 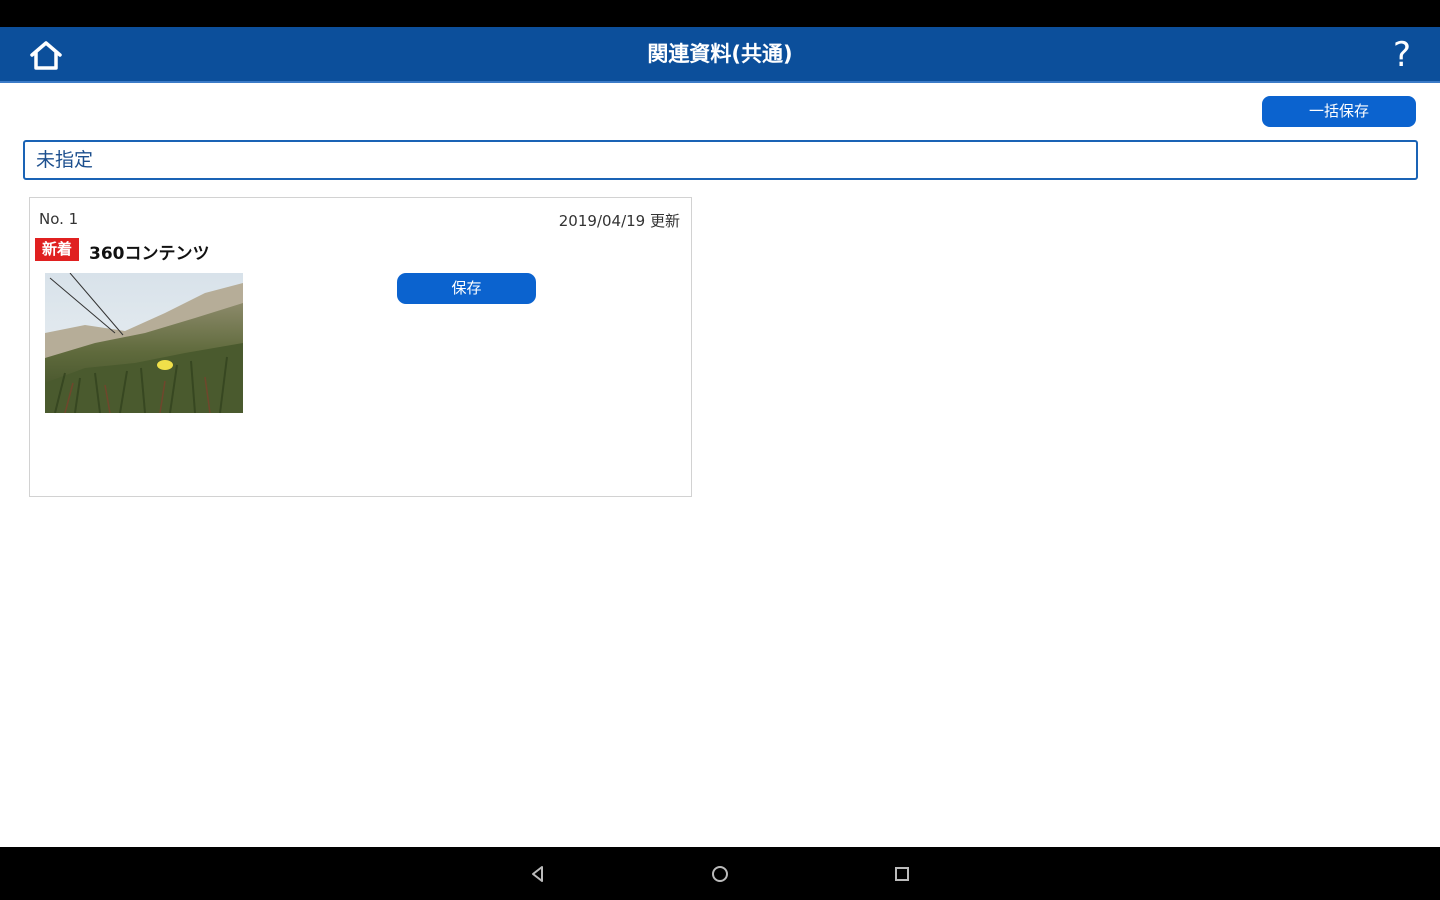 I want to click on recents-square-icon, so click(x=902, y=873).